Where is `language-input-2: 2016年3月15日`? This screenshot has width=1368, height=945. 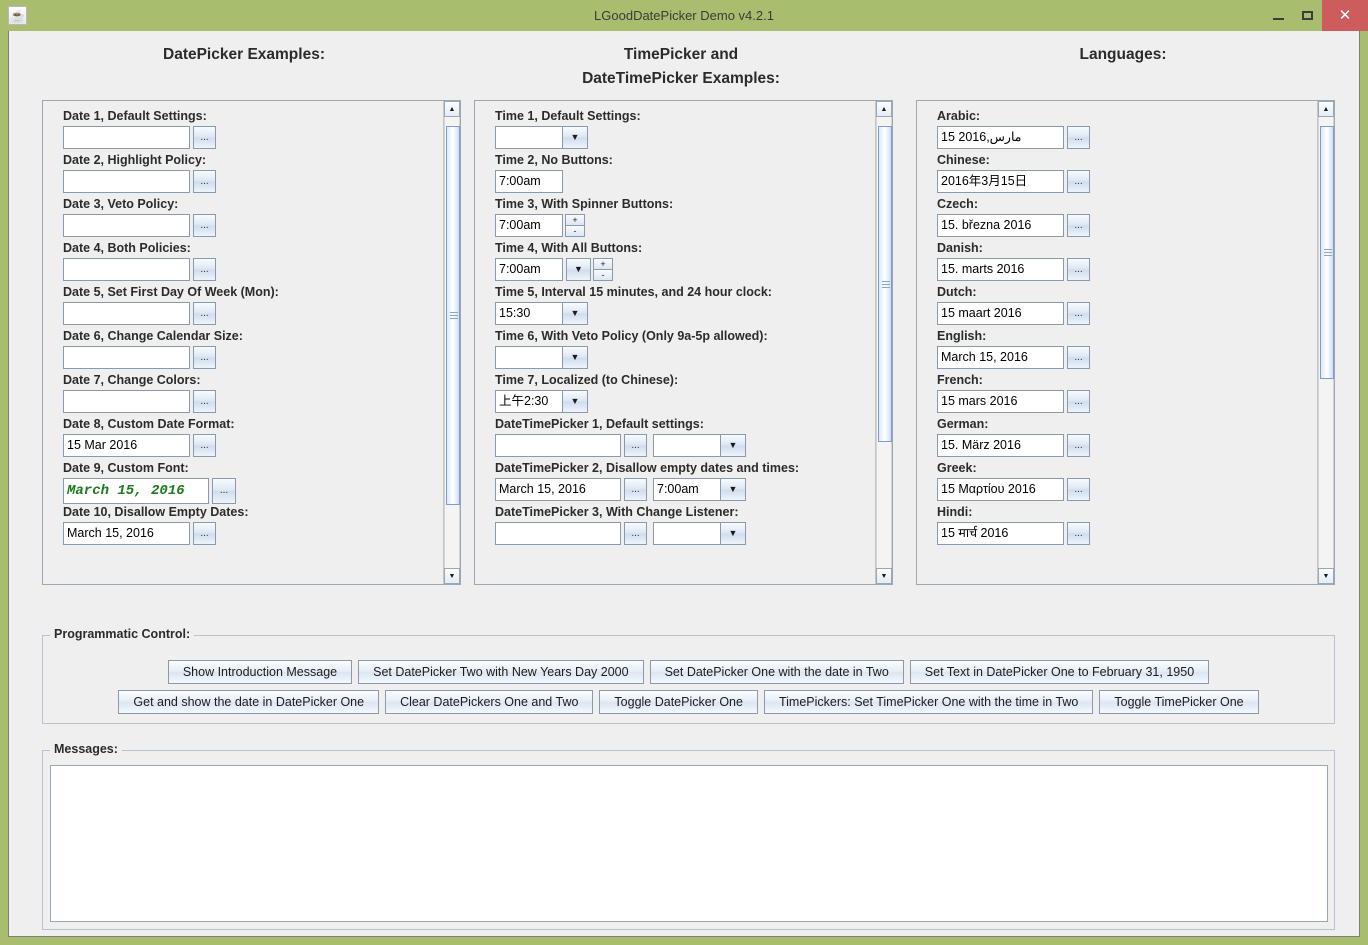
language-input-2: 2016年3月15日 is located at coordinates (1000, 181).